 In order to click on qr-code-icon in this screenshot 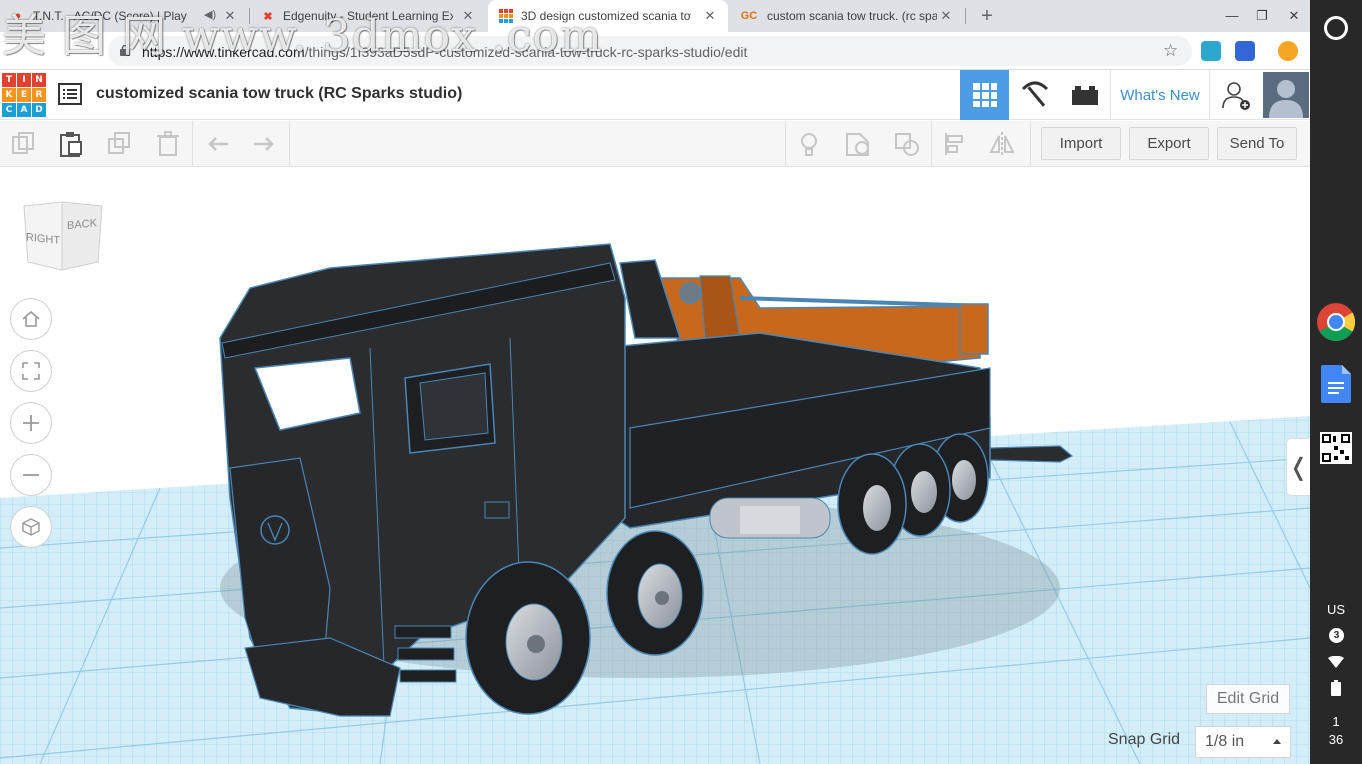, I will do `click(1336, 448)`.